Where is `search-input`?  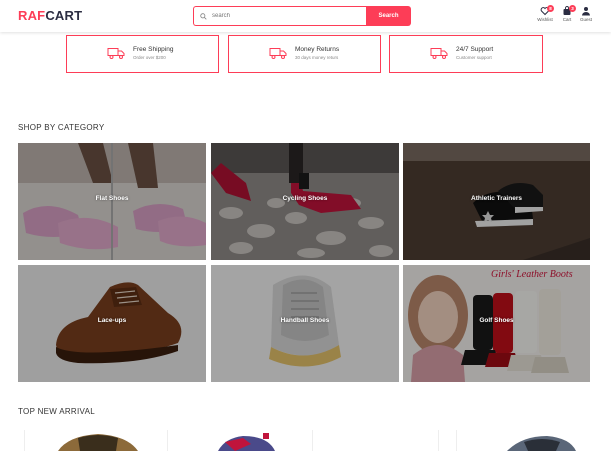
search-input is located at coordinates (282, 16).